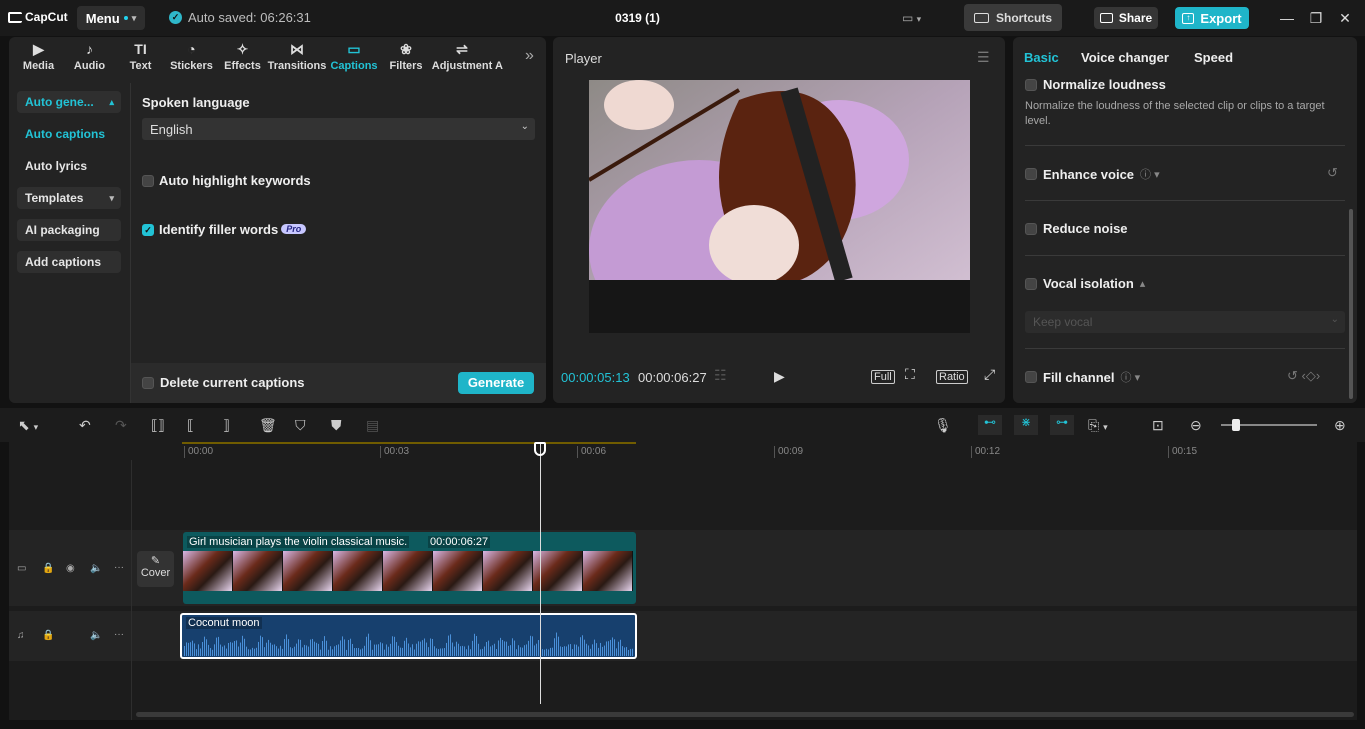 The image size is (1365, 729). Describe the element at coordinates (1303, 376) in the screenshot. I see `keyframe-controls: ↺ ‹◇›` at that location.